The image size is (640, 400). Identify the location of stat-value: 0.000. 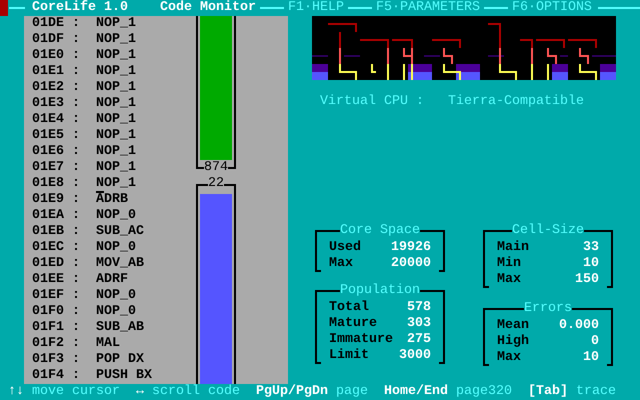
(579, 326).